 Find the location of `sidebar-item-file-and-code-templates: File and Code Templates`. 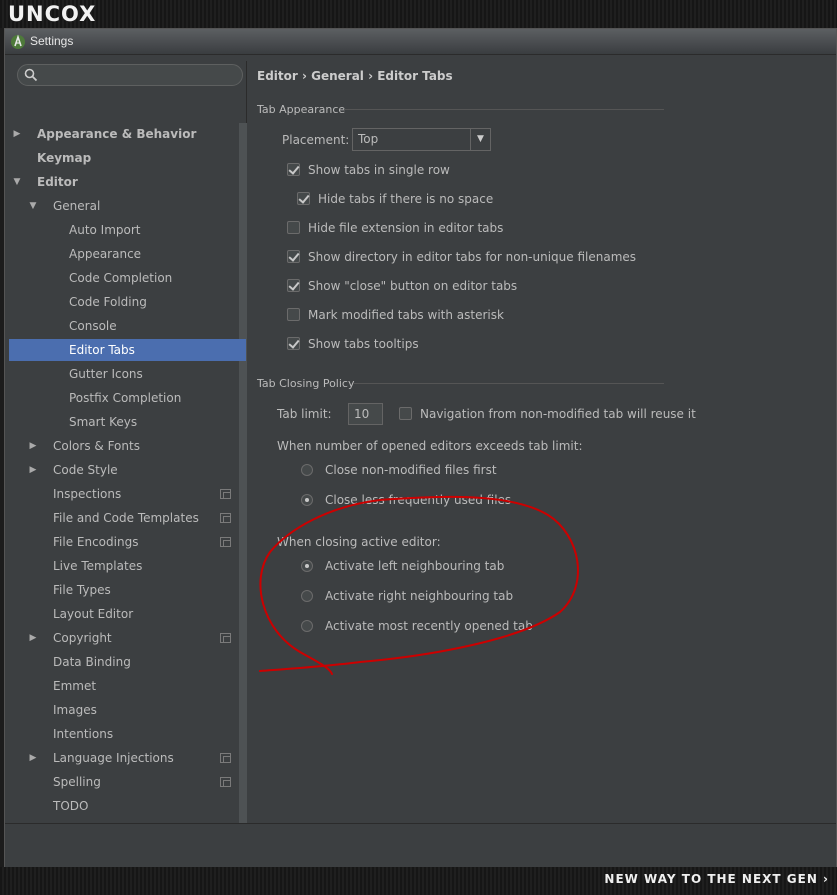

sidebar-item-file-and-code-templates: File and Code Templates is located at coordinates (127, 518).